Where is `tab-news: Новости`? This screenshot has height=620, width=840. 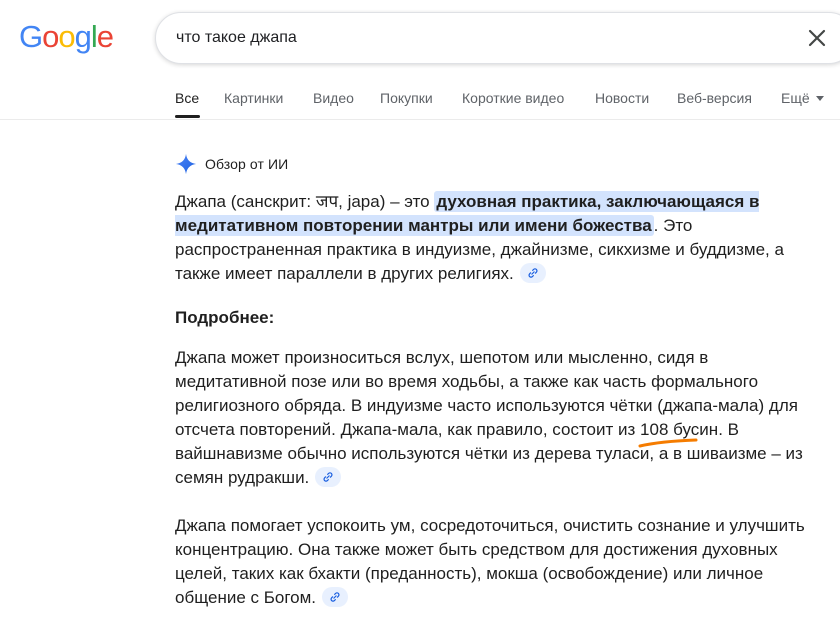
tab-news: Новости is located at coordinates (622, 98).